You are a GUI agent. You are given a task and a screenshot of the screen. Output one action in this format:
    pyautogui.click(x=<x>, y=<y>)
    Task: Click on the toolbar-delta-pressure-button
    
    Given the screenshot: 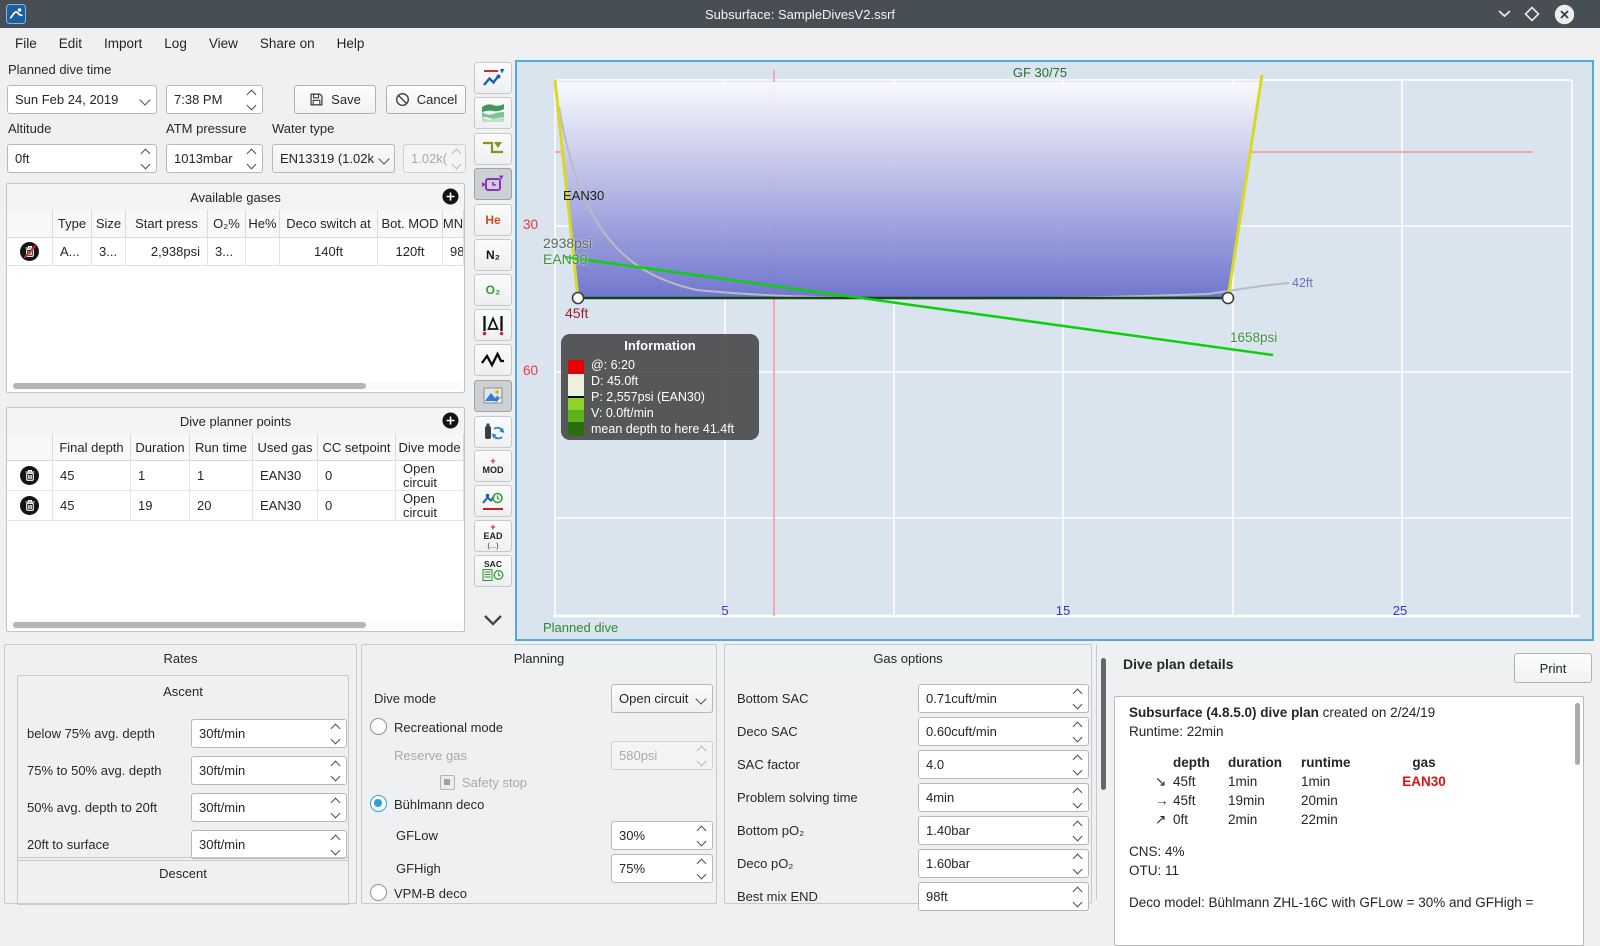 What is the action you would take?
    pyautogui.click(x=493, y=325)
    